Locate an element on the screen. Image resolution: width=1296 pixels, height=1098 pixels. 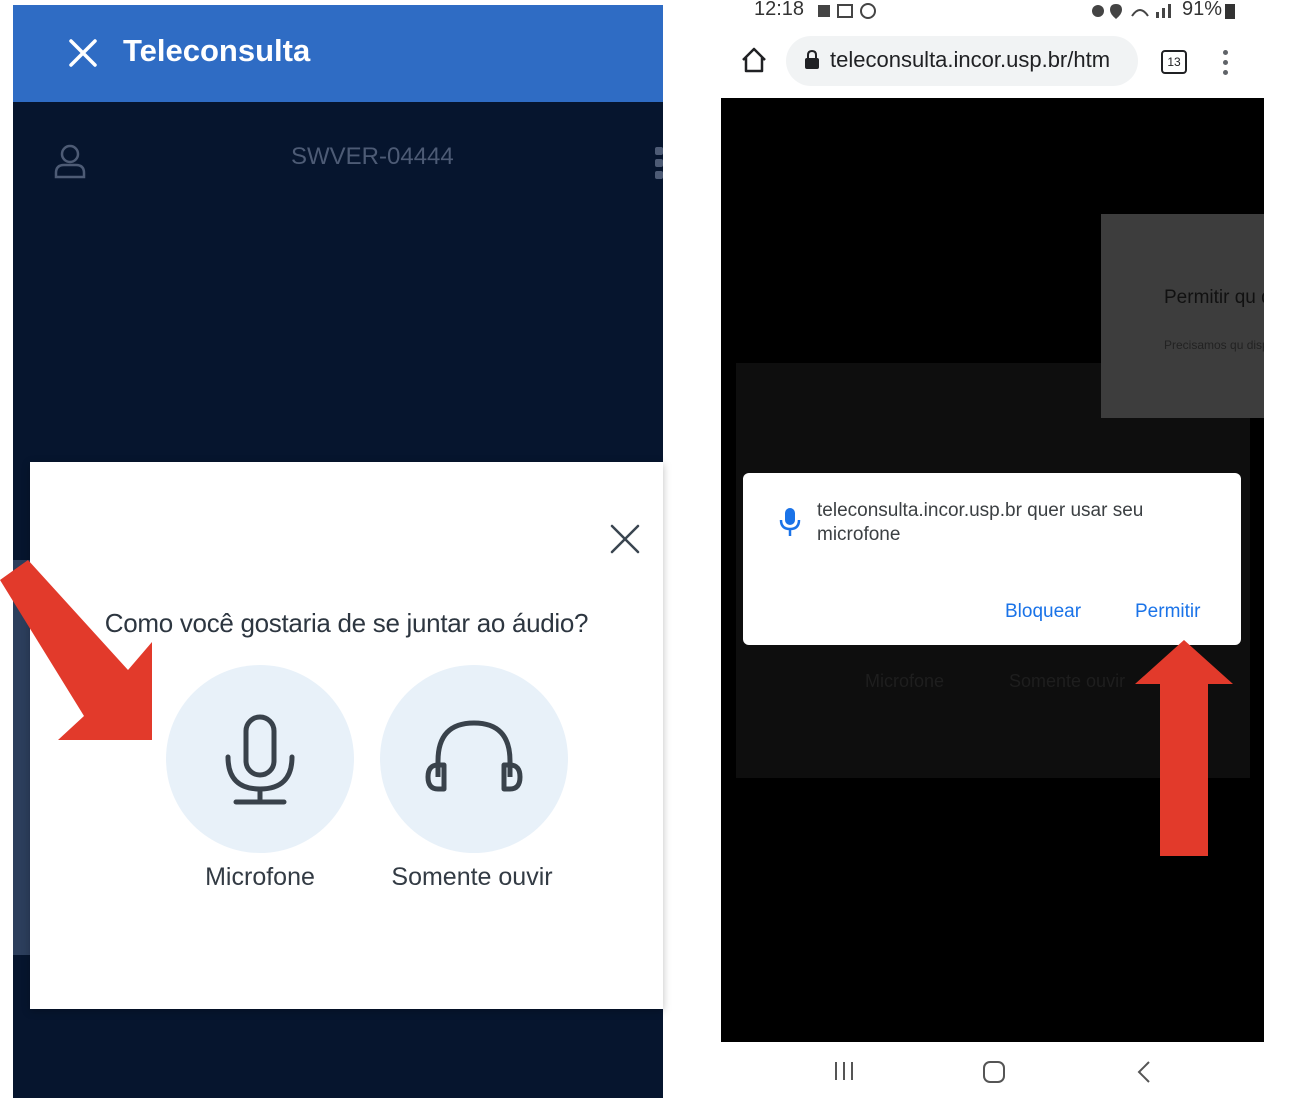
back-icon is located at coordinates (1144, 1072).